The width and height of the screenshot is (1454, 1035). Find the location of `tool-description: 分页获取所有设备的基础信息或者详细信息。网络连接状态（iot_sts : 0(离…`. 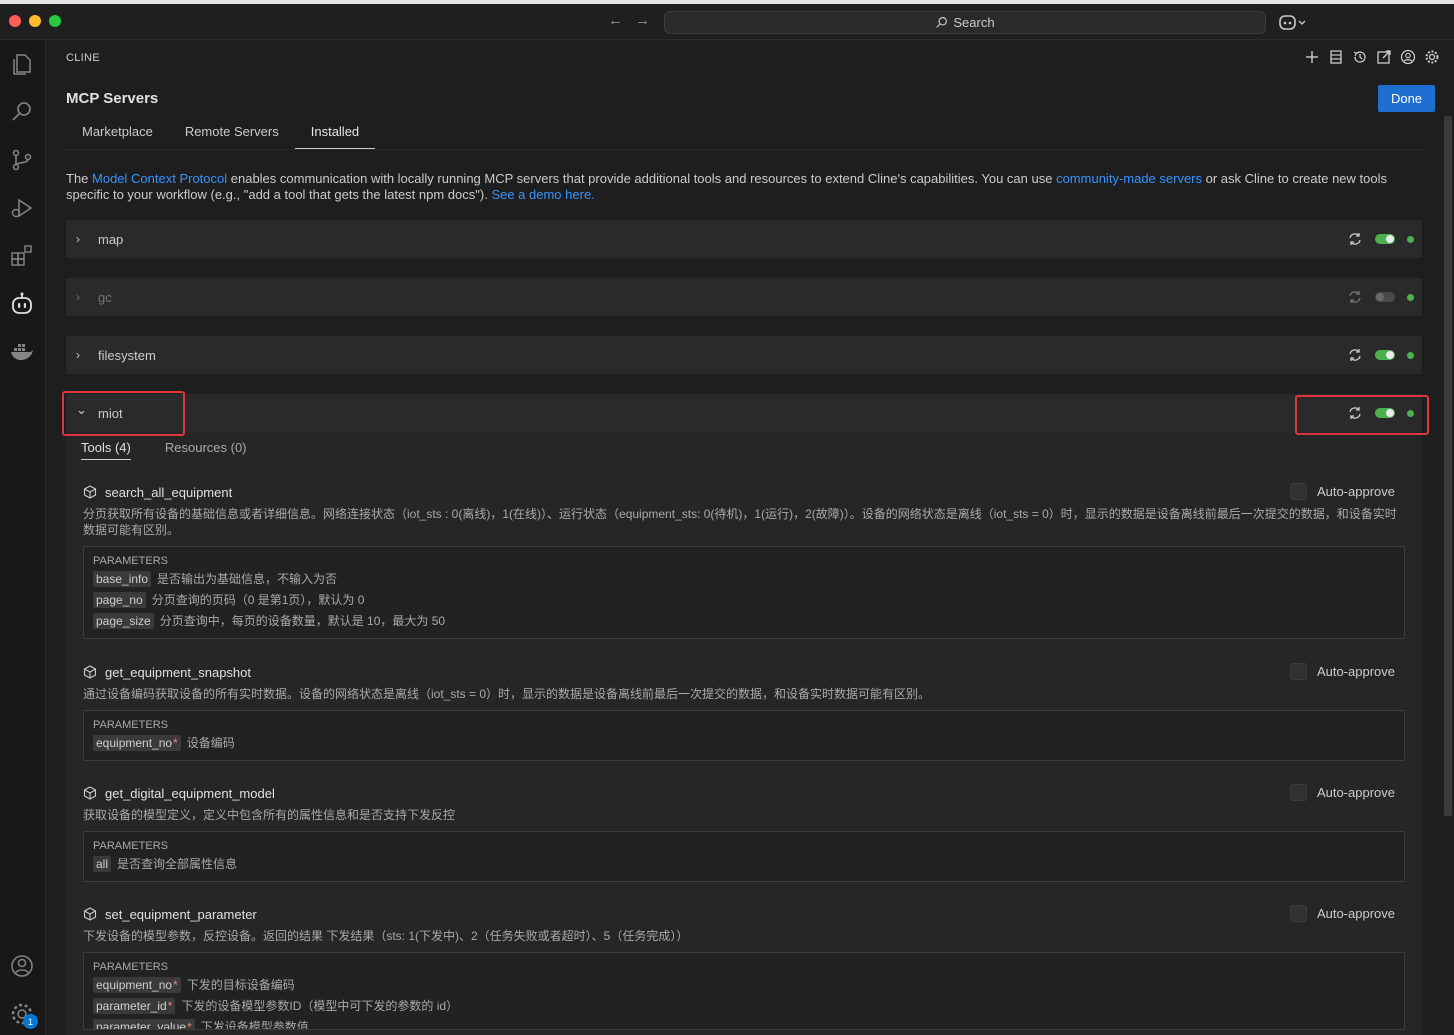

tool-description: 分页获取所有设备的基础信息或者详细信息。网络连接状态（iot_sts : 0(离… is located at coordinates (740, 522).